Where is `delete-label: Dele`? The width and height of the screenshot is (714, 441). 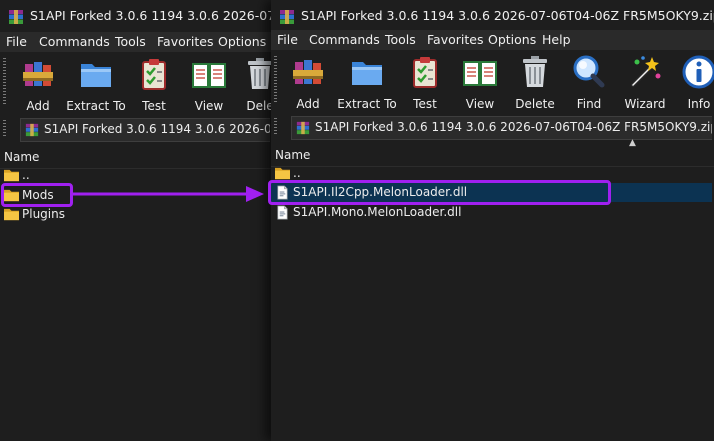
delete-label: Dele is located at coordinates (259, 106).